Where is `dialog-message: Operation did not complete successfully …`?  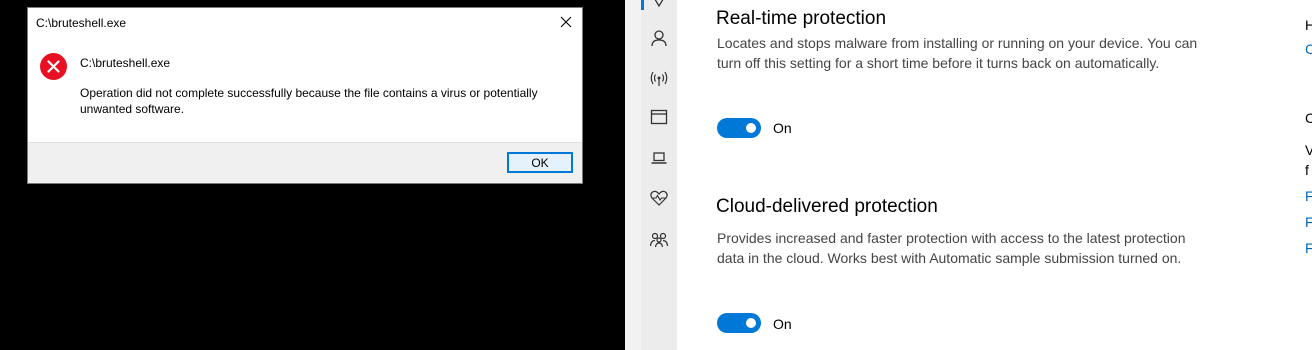
dialog-message: Operation did not complete successfully … is located at coordinates (309, 101).